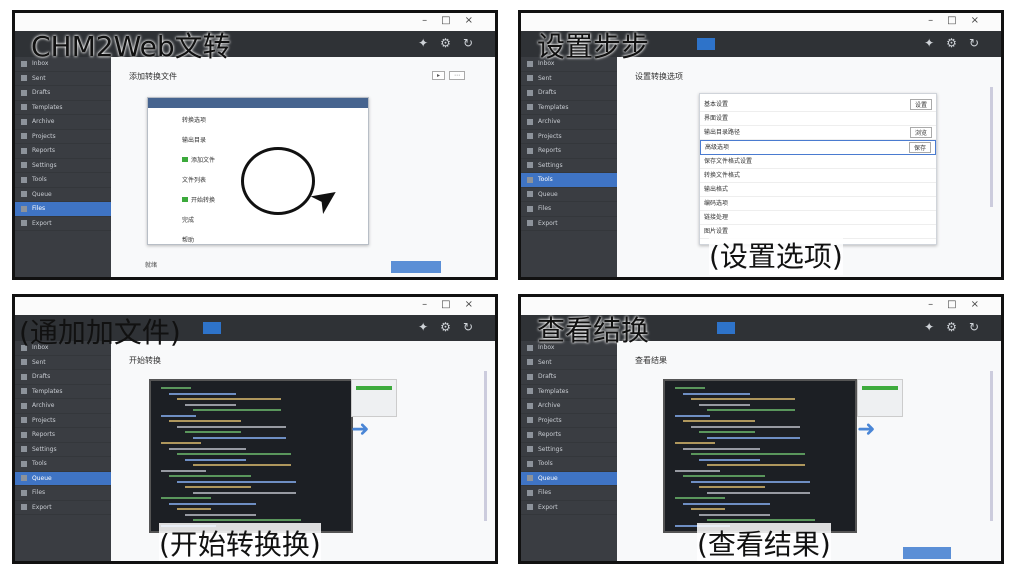  I want to click on option-row: 高级选项 保存, so click(818, 147).